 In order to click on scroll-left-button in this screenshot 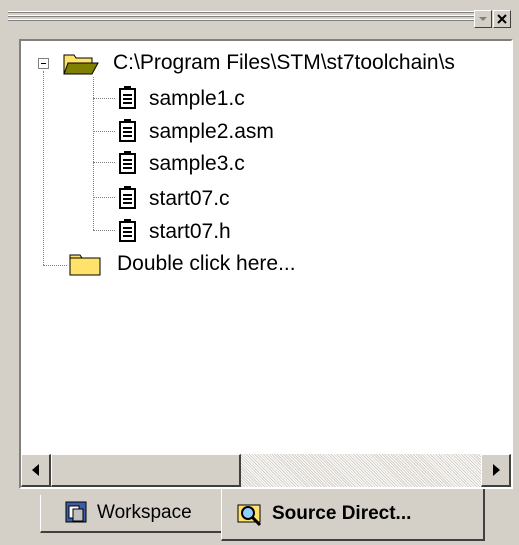, I will do `click(36, 470)`.